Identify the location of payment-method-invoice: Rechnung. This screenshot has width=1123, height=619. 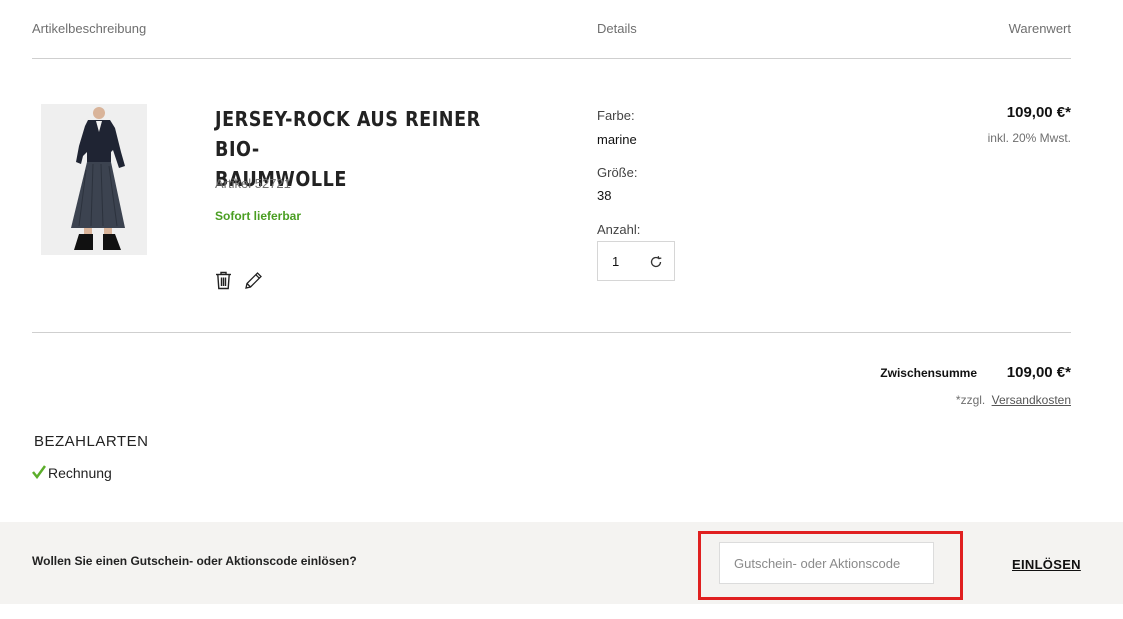
(80, 473).